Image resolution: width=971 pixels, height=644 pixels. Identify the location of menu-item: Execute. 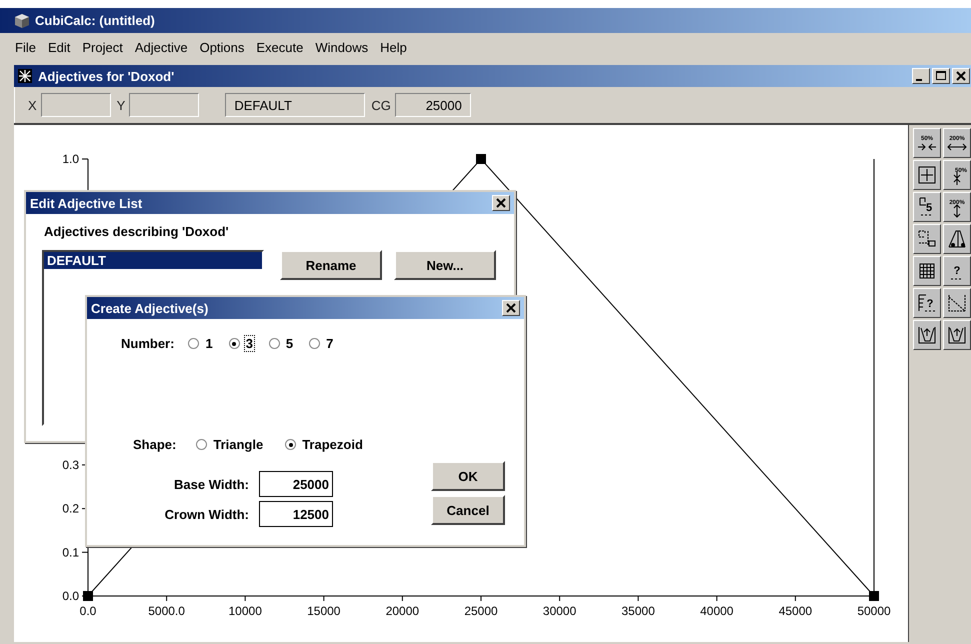
(279, 47).